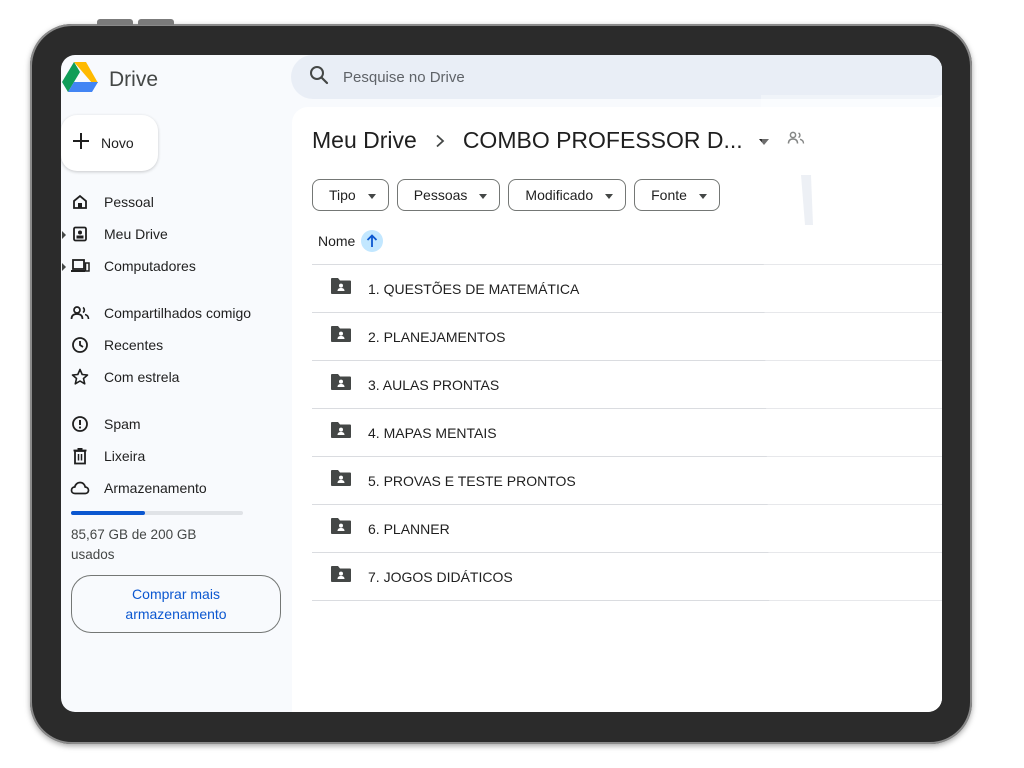  I want to click on buy-storage-label: Comprar mais armazenamento, so click(176, 604).